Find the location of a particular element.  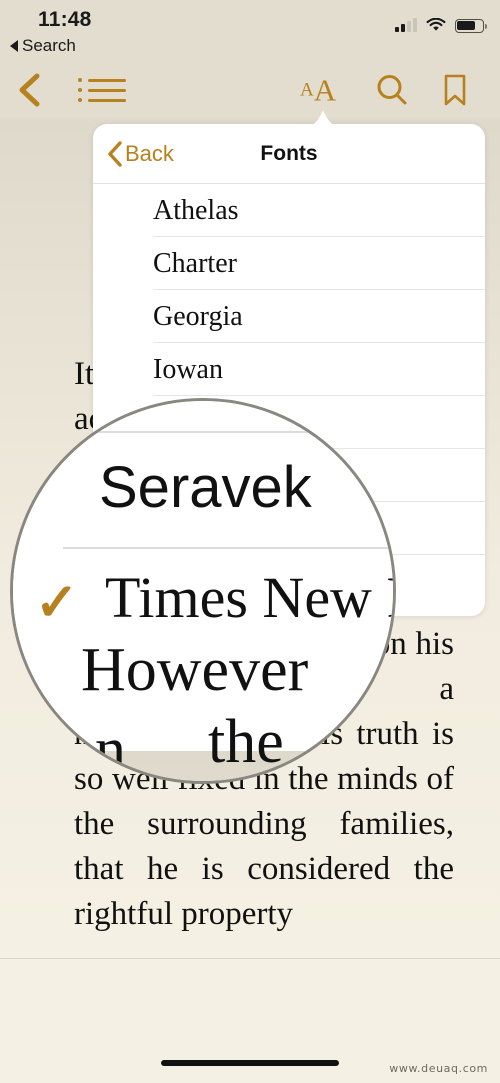

font-name-label: Georgia is located at coordinates (198, 316).